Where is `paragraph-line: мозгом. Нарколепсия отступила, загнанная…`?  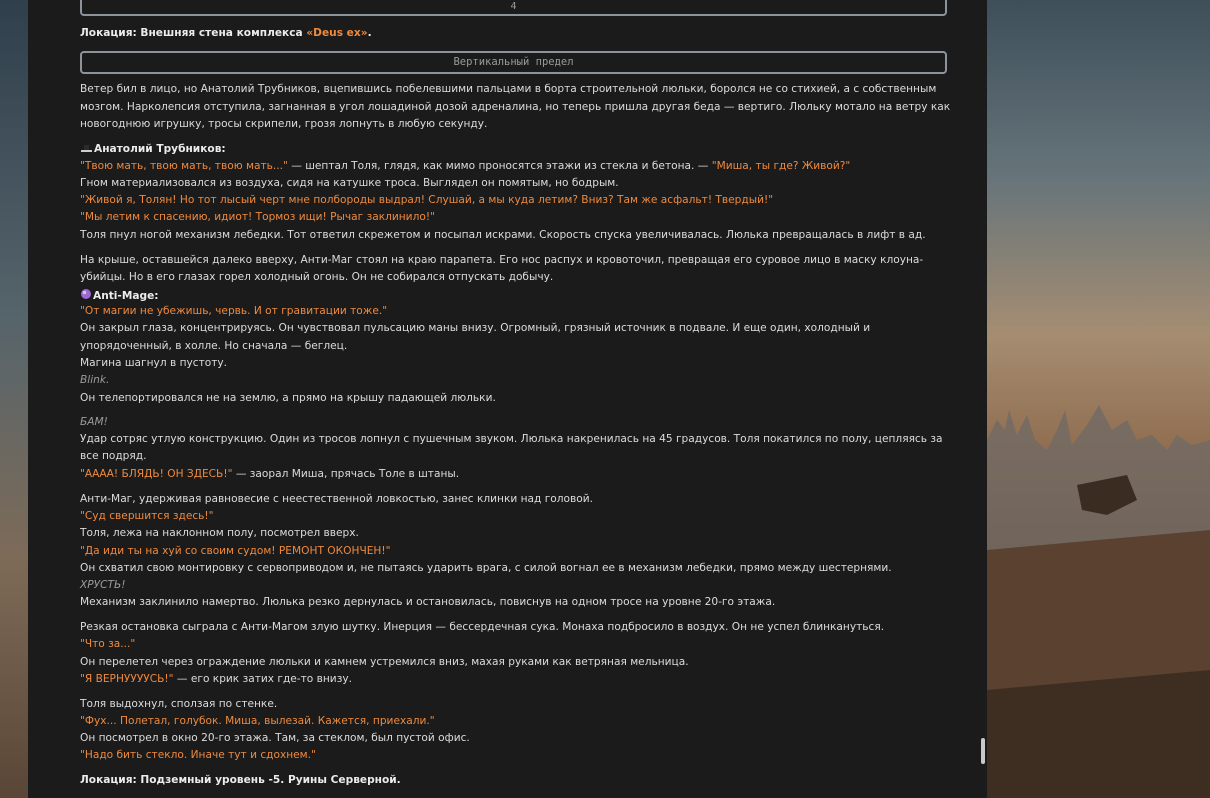 paragraph-line: мозгом. Нарколепсия отступила, загнанная… is located at coordinates (515, 107).